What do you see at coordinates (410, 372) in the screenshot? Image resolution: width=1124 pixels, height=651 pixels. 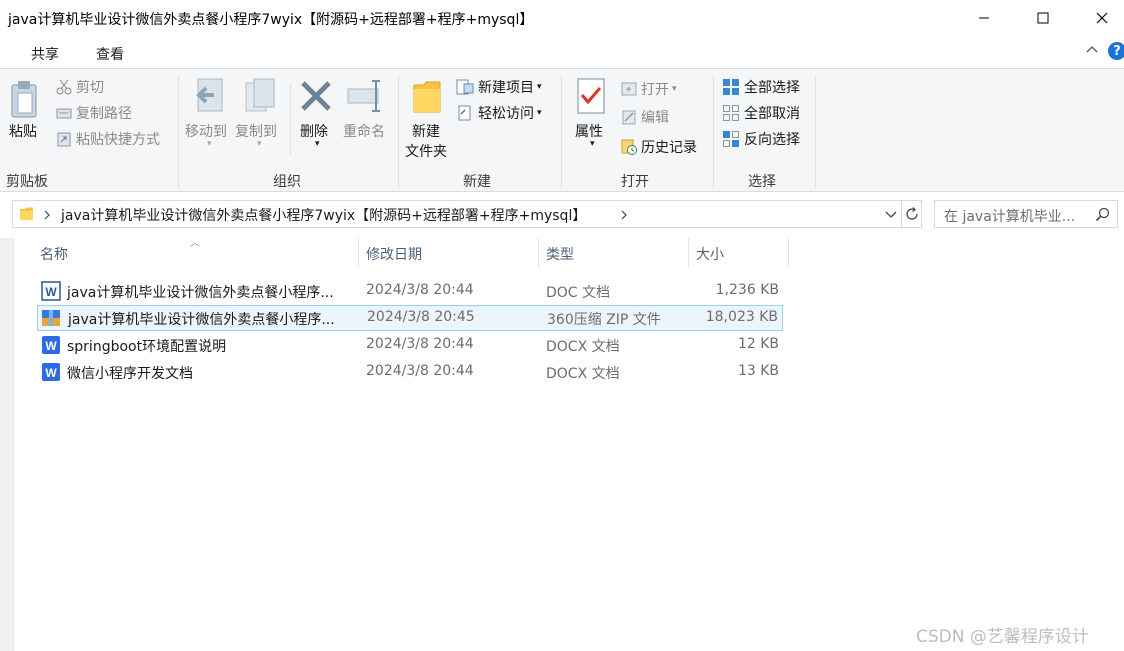 I see `table-row: W 微信小程序开发文档 2024/3/8 20:44 DOCX 文档 13 KB` at bounding box center [410, 372].